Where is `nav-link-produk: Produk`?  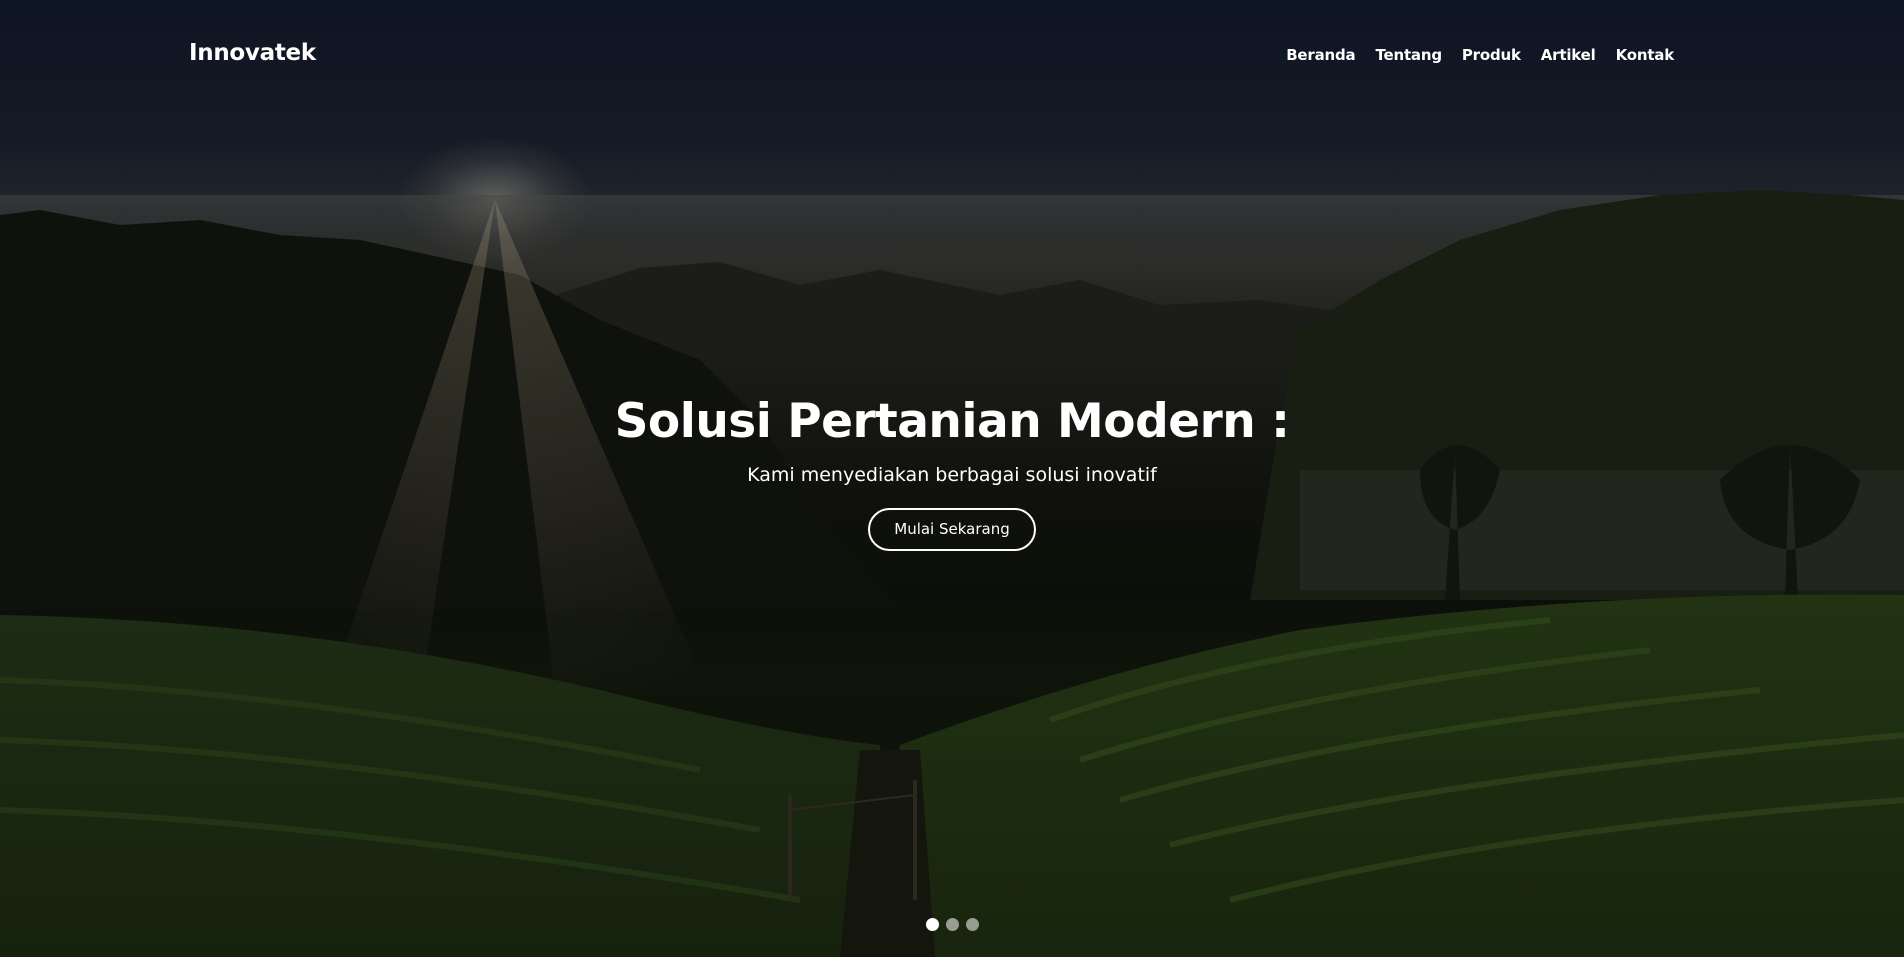
nav-link-produk: Produk is located at coordinates (1491, 55).